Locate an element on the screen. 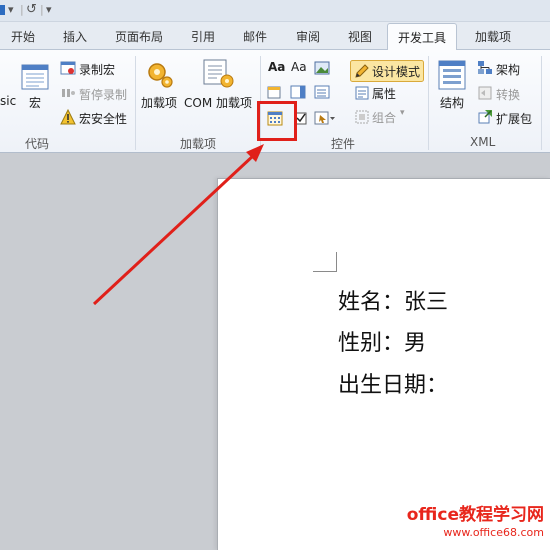 This screenshot has width=550, height=550. watermark-title: office教程学习网 is located at coordinates (475, 515).